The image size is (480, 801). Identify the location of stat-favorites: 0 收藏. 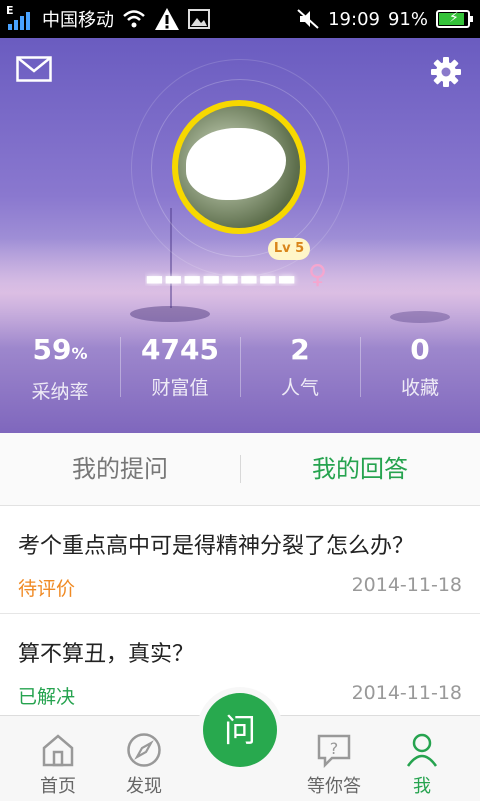
(420, 368).